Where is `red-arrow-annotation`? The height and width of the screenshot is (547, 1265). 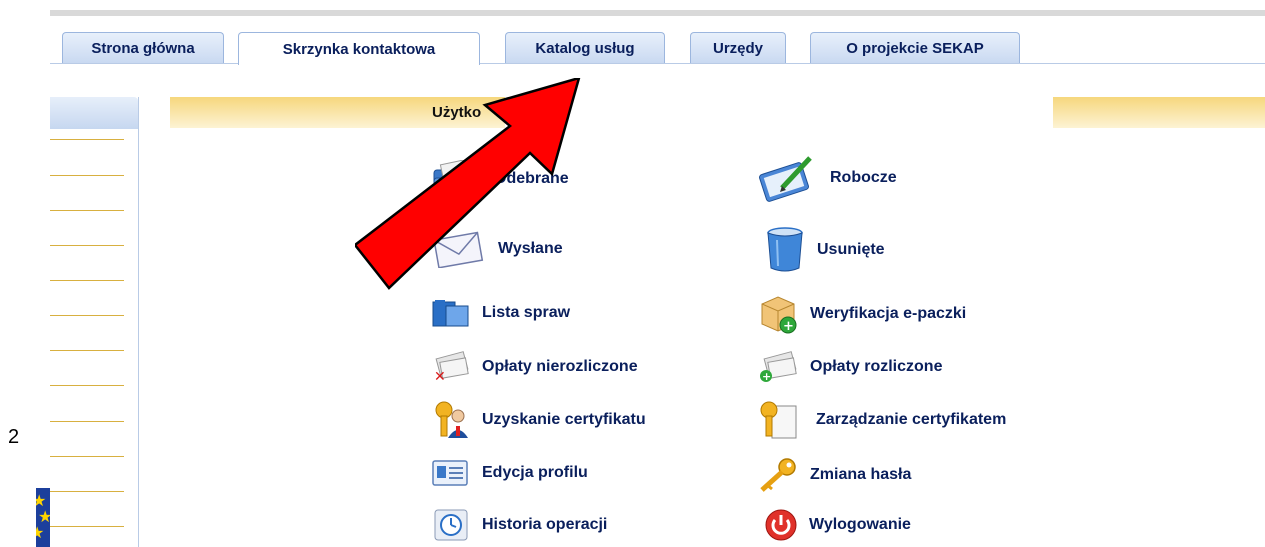
red-arrow-annotation is located at coordinates (468, 184).